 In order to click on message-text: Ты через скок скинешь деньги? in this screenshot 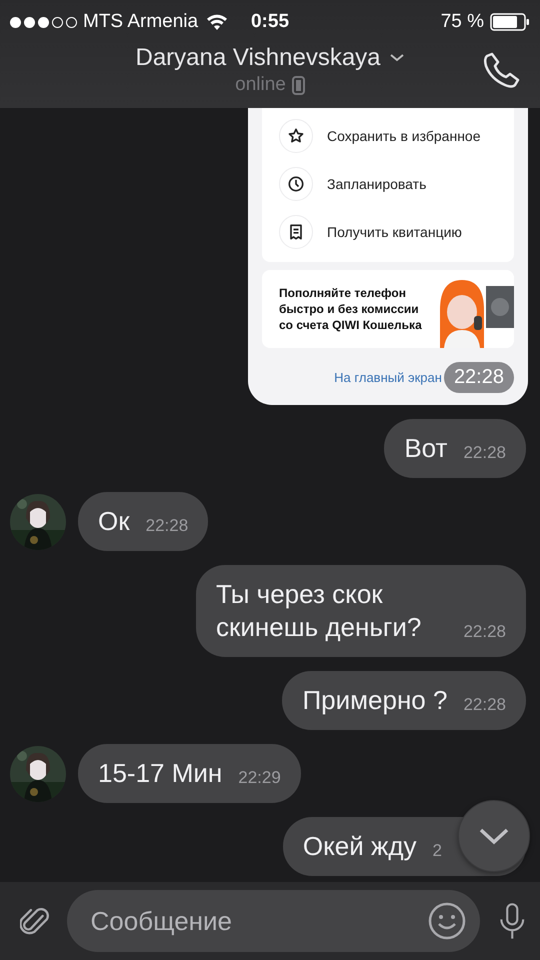, I will do `click(319, 611)`.